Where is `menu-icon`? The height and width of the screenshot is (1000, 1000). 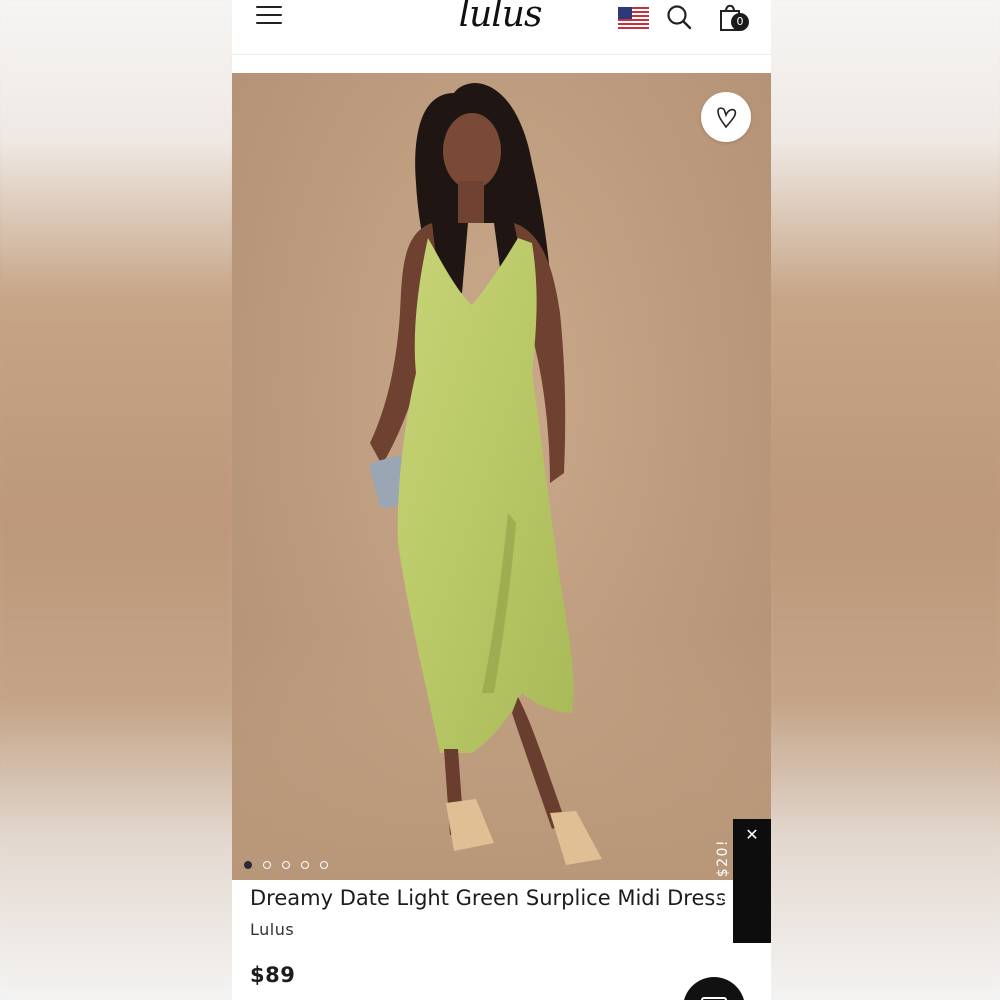 menu-icon is located at coordinates (269, 17).